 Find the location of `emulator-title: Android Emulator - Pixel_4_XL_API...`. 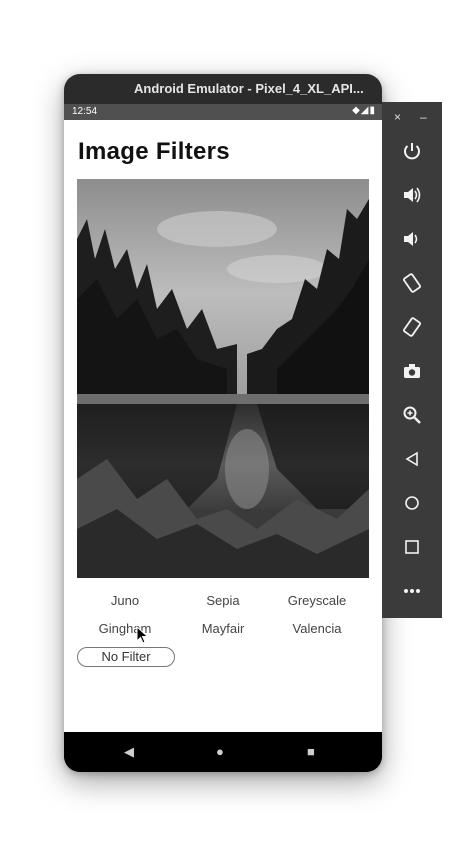

emulator-title: Android Emulator - Pixel_4_XL_API... is located at coordinates (249, 88).